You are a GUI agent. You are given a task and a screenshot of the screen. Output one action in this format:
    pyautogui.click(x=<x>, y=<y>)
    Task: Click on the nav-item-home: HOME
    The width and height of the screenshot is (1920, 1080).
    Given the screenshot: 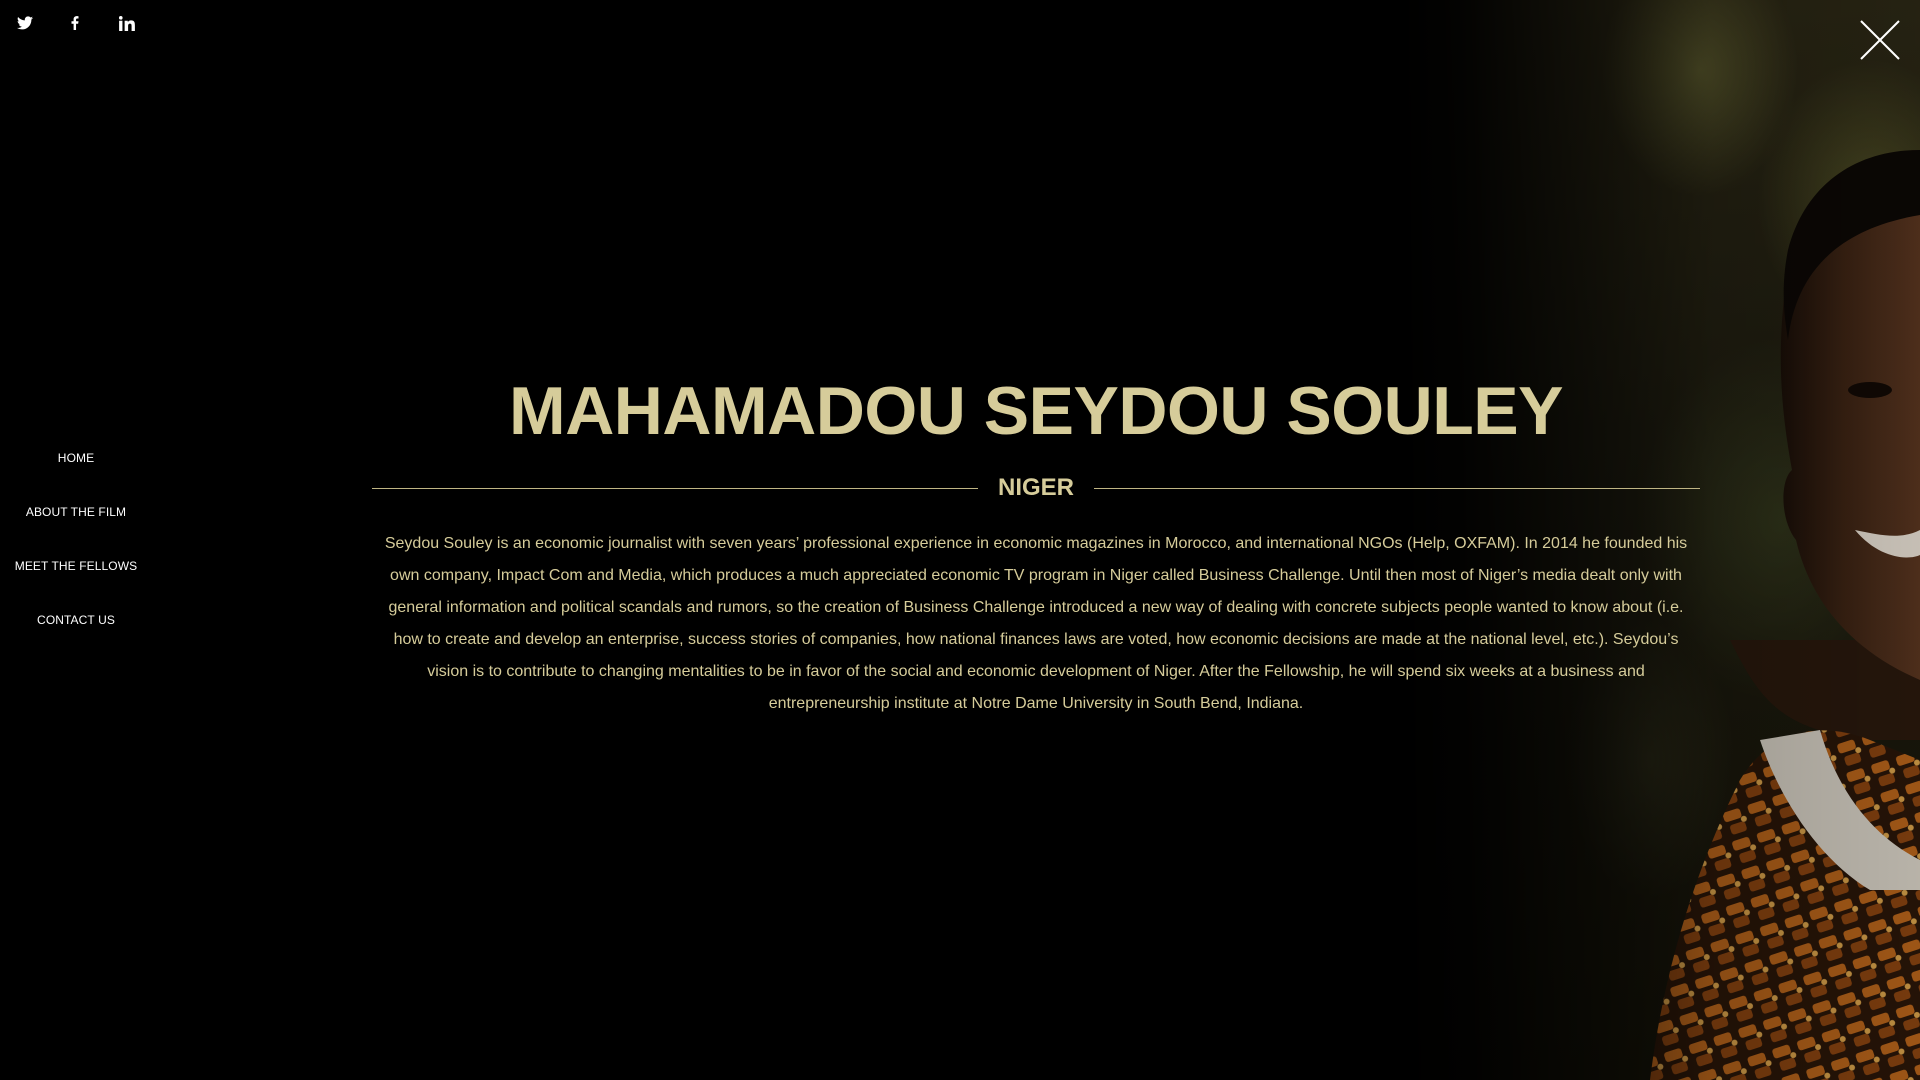 What is the action you would take?
    pyautogui.click(x=76, y=475)
    